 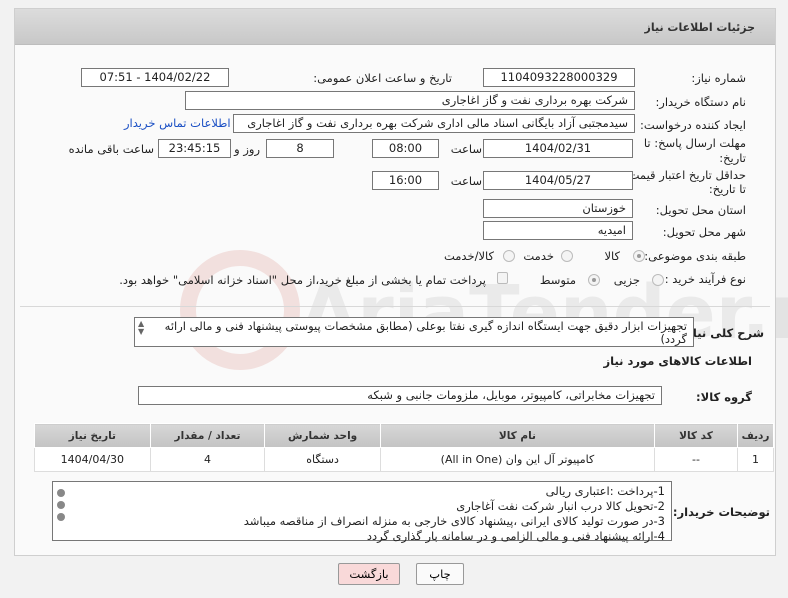 I want to click on deadline-label-date: تاریخ:, so click(x=732, y=158).